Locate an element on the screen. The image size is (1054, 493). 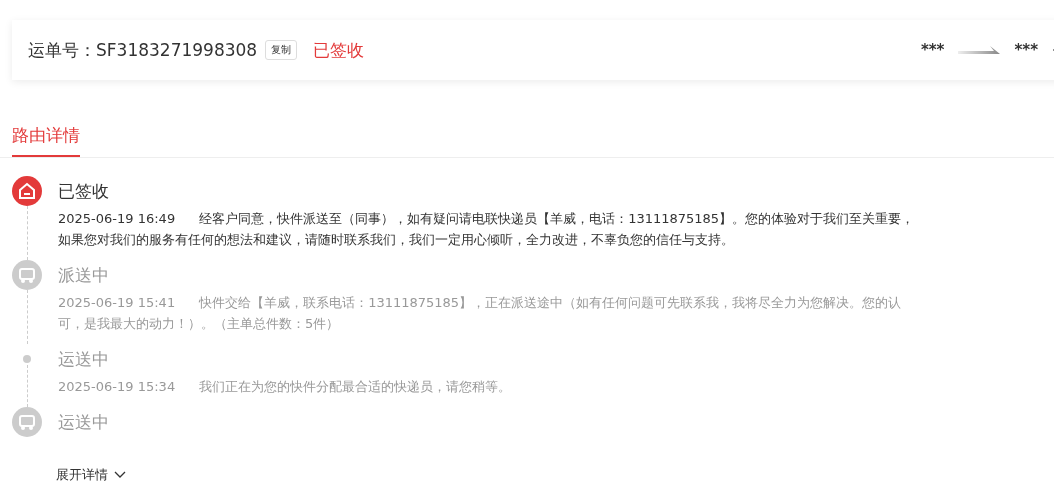
event-detail: 2025-06-19 15:41 快件交给【羊威，联系电话：13111875185】，正在派送途中（如有任何问题可先联系我，我将尽全力为您解决。您的认可，是我最大的动力！）。（主单总件数：5件） is located at coordinates (480, 313).